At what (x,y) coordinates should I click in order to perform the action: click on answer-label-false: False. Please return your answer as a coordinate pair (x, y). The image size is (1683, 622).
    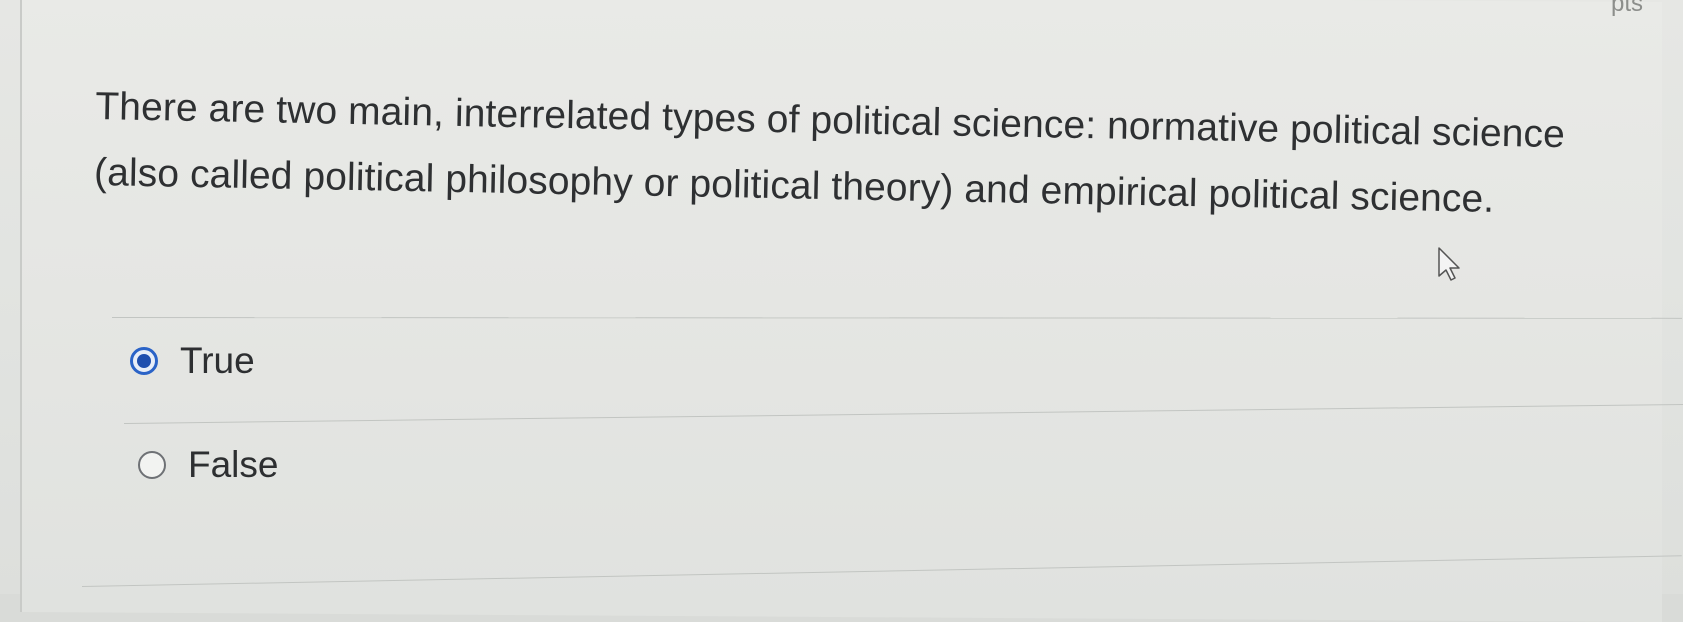
    Looking at the image, I should click on (233, 464).